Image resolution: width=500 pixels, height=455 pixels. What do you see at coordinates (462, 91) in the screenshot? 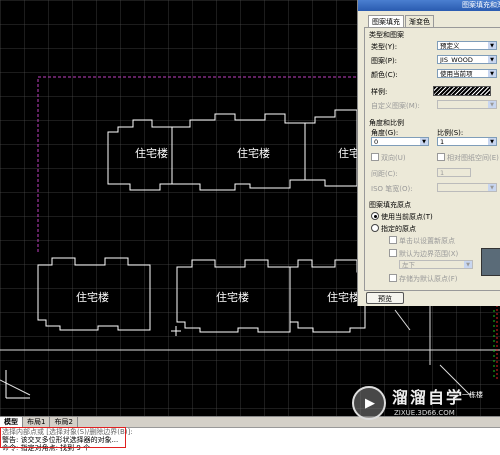
I see `hatch-sample-swatch` at bounding box center [462, 91].